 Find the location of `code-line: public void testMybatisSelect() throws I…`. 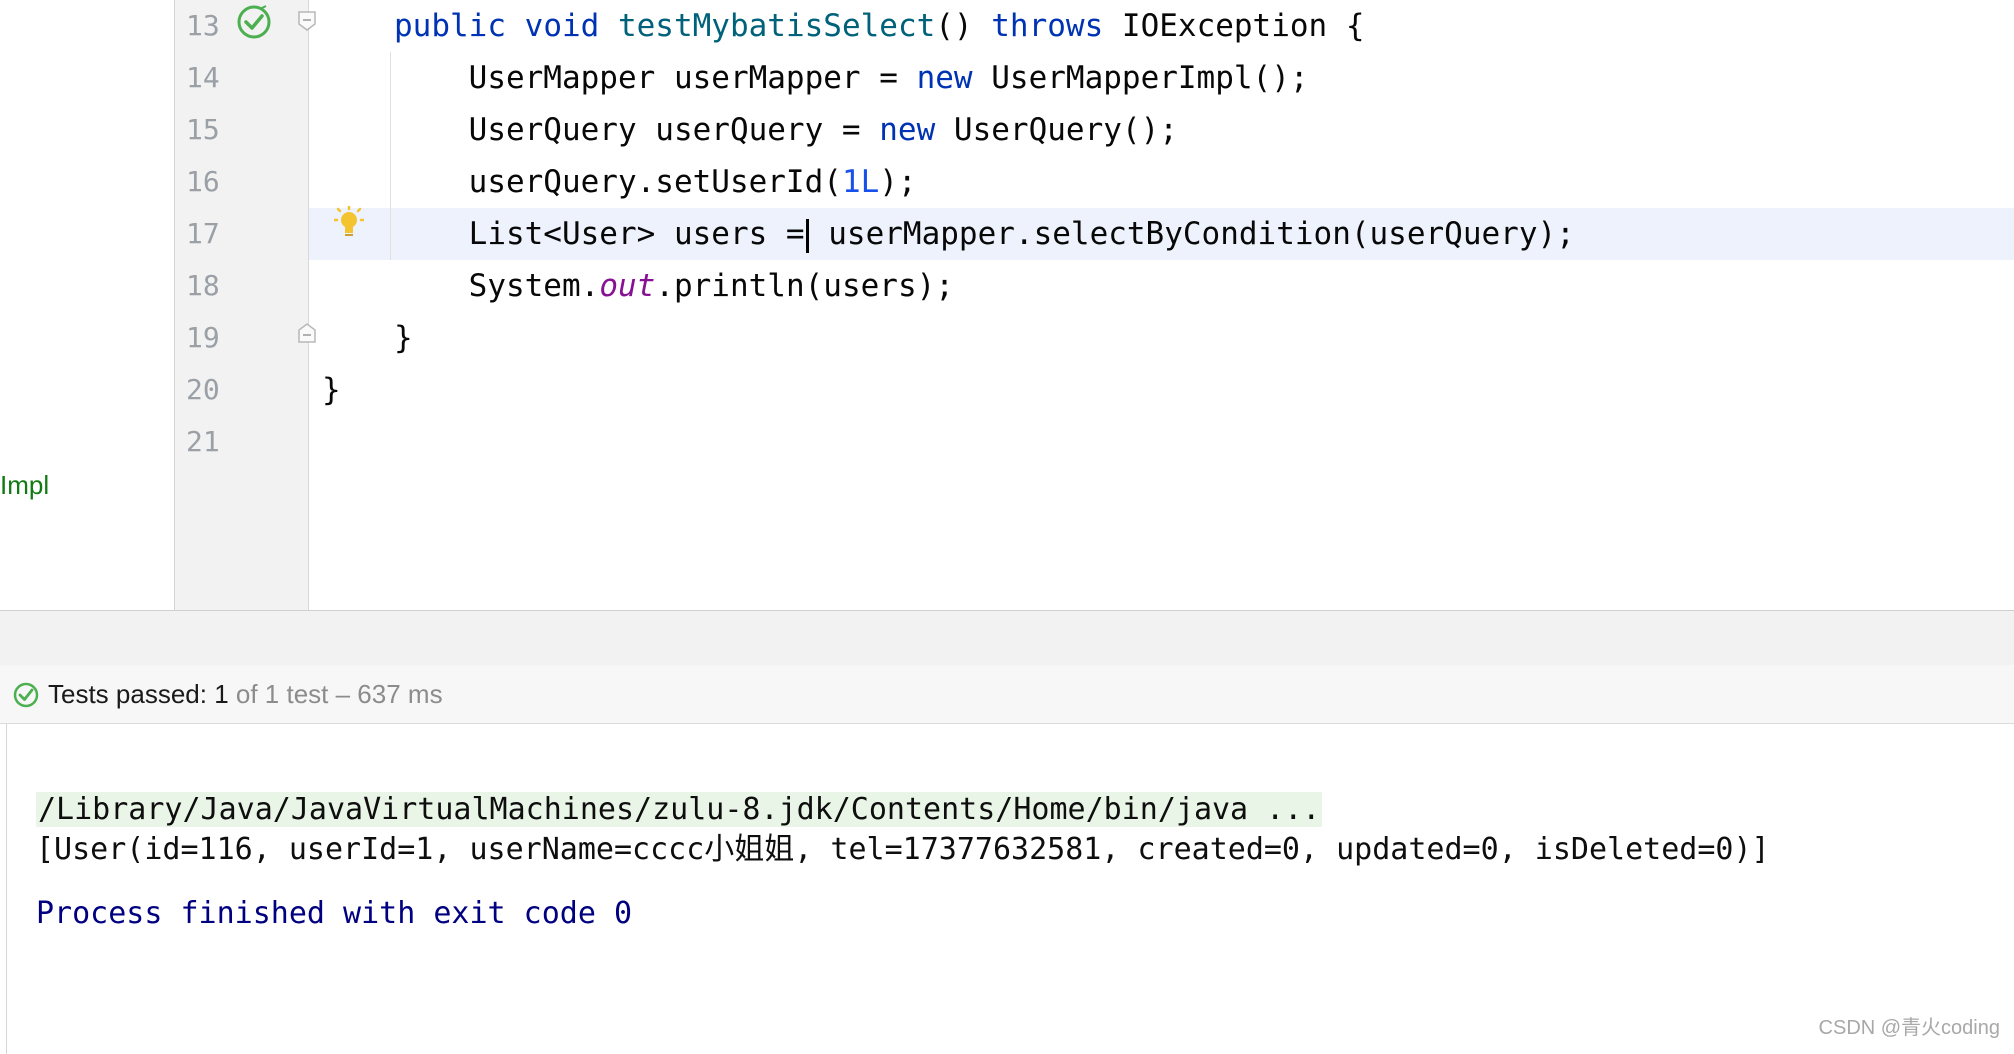

code-line: public void testMybatisSelect() throws I… is located at coordinates (879, 26).